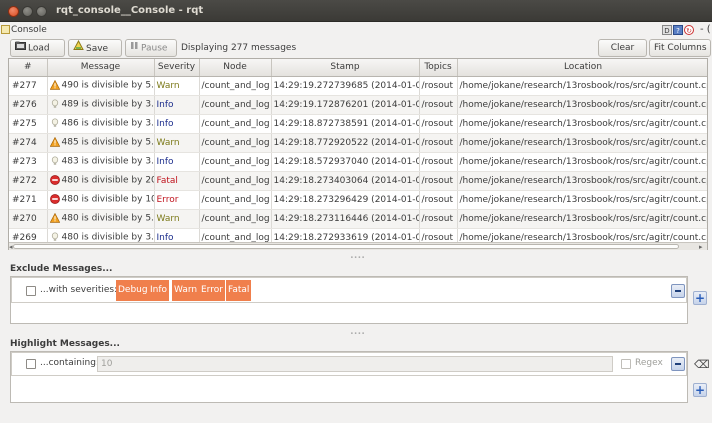 The image size is (712, 423). What do you see at coordinates (5, 29) in the screenshot?
I see `console-dock-icon` at bounding box center [5, 29].